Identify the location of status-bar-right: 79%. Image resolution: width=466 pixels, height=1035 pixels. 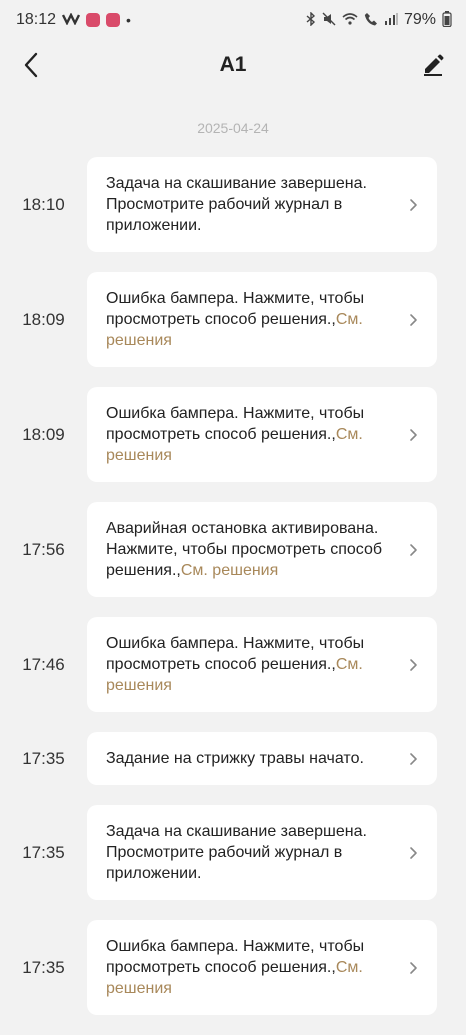
(379, 20).